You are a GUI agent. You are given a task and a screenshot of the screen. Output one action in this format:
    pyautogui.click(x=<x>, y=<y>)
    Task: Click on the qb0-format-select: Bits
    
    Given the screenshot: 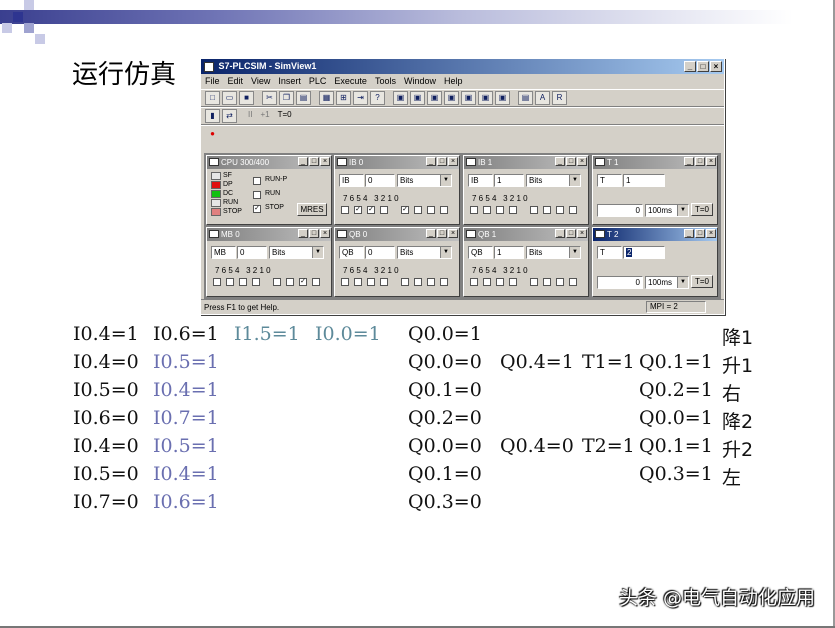 What is the action you would take?
    pyautogui.click(x=424, y=252)
    